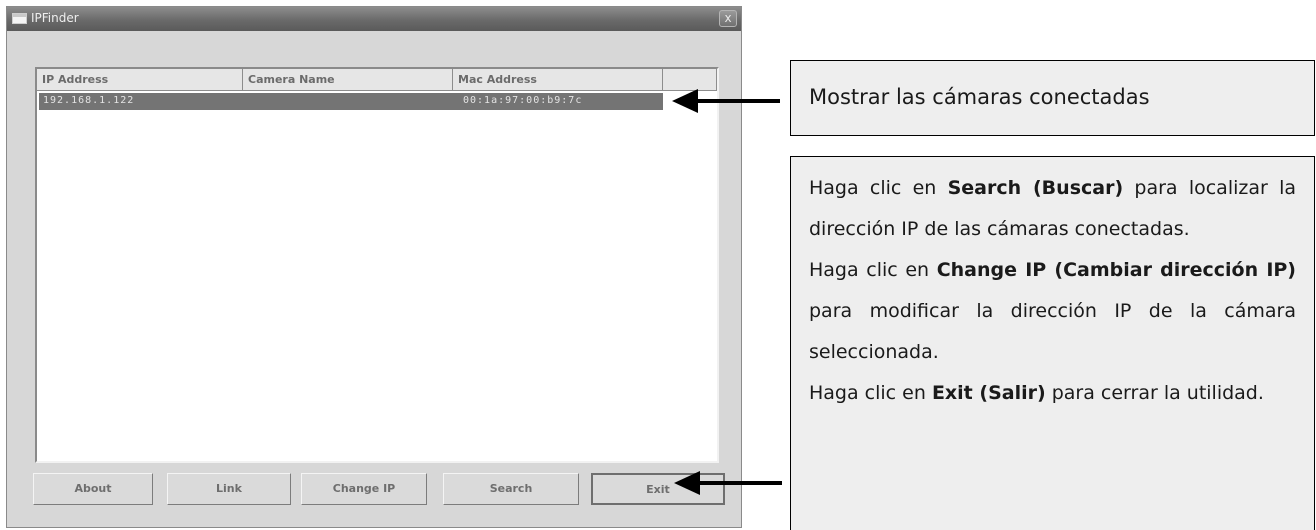 The height and width of the screenshot is (530, 1316). Describe the element at coordinates (93, 489) in the screenshot. I see `about-button: About` at that location.